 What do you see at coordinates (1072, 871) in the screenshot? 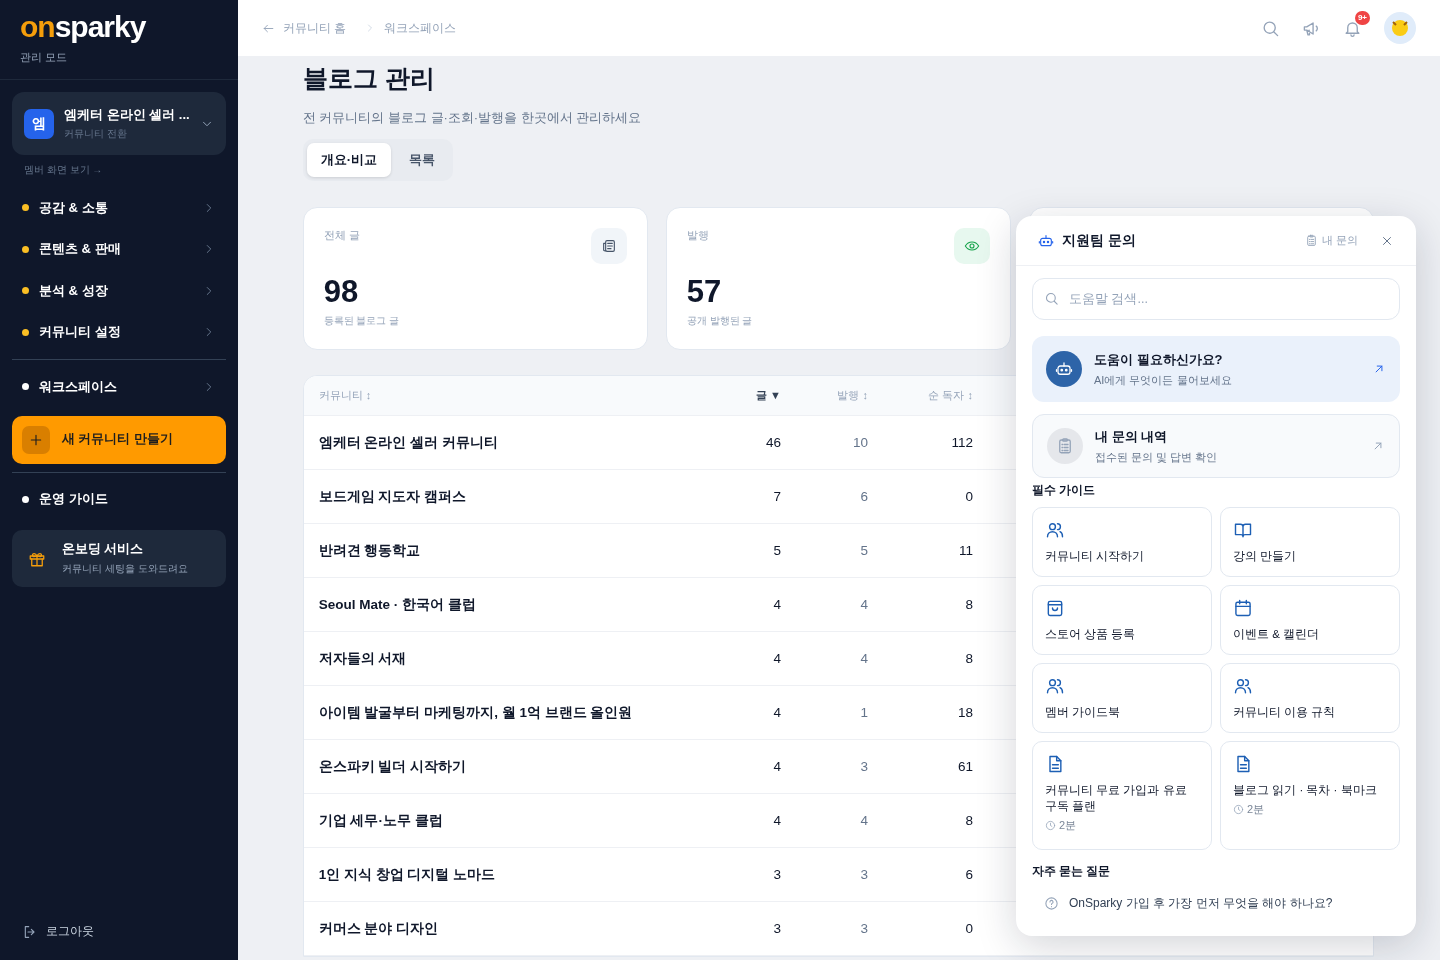
I see `section-heading: 자주 묻는 질문` at bounding box center [1072, 871].